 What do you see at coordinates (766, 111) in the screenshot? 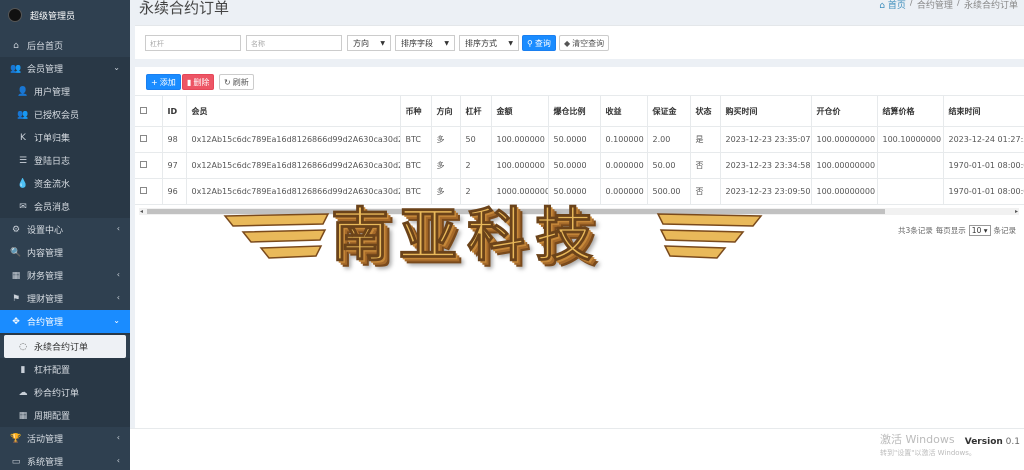
I see `column-header: 购买时间` at bounding box center [766, 111].